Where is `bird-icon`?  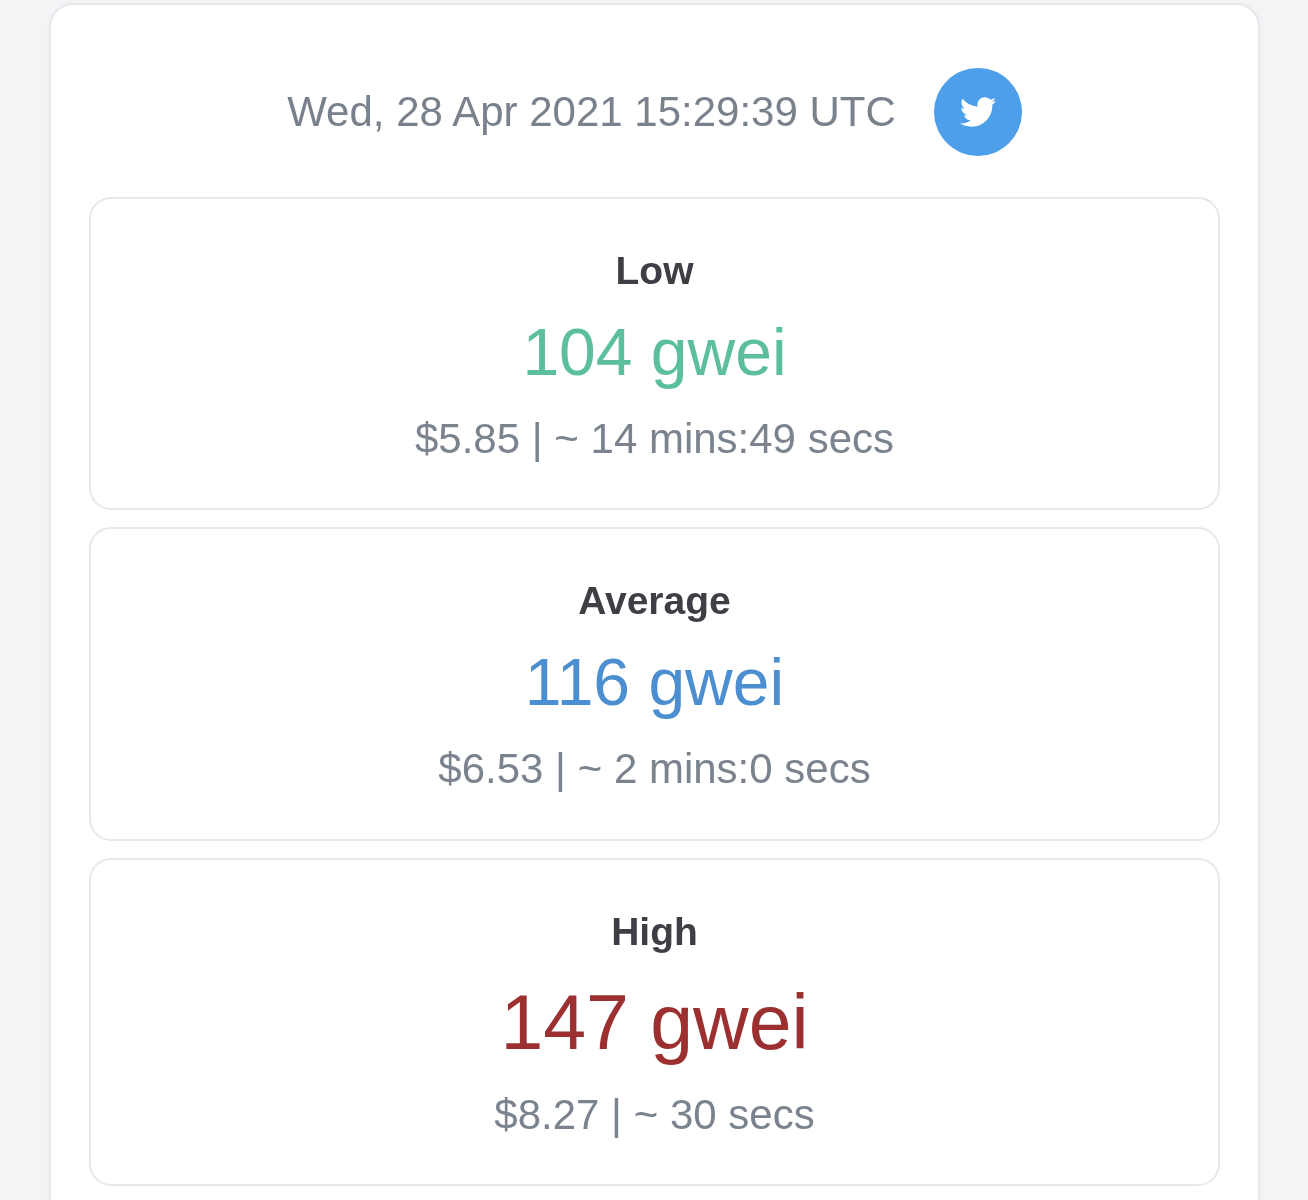 bird-icon is located at coordinates (977, 112).